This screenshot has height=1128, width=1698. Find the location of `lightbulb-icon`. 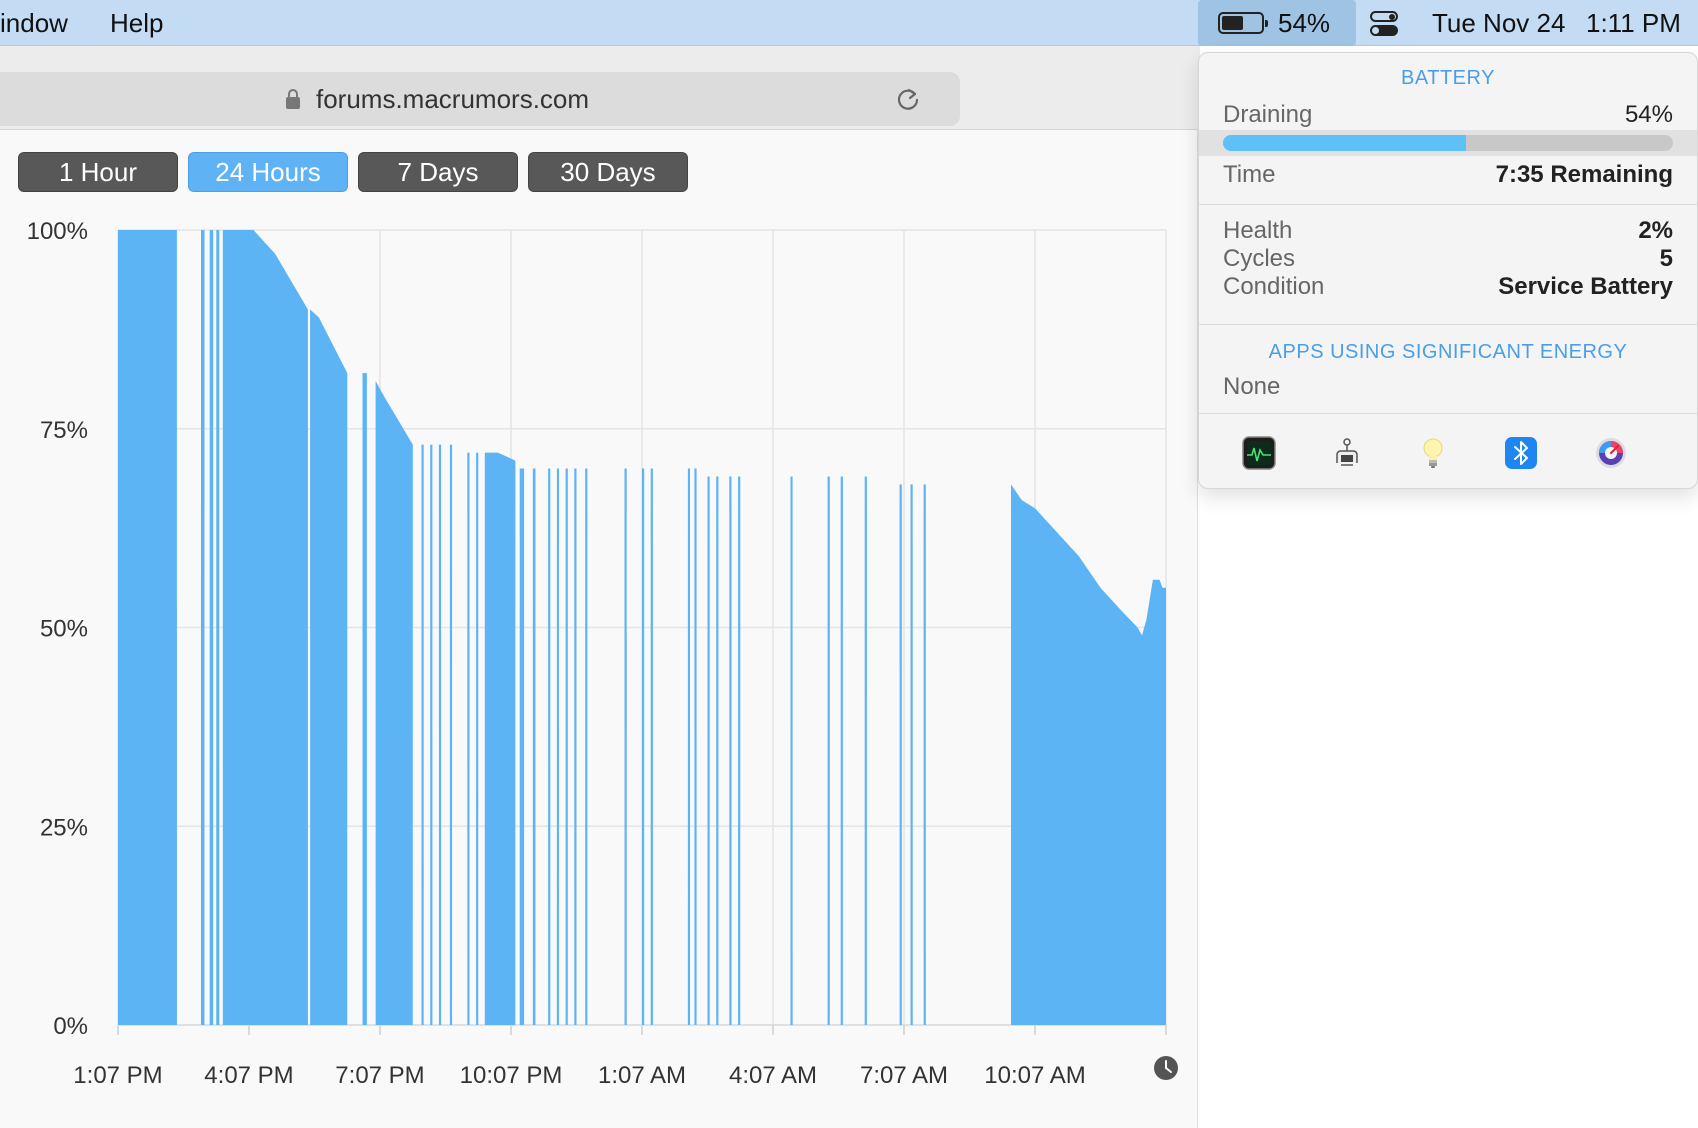

lightbulb-icon is located at coordinates (1433, 453).